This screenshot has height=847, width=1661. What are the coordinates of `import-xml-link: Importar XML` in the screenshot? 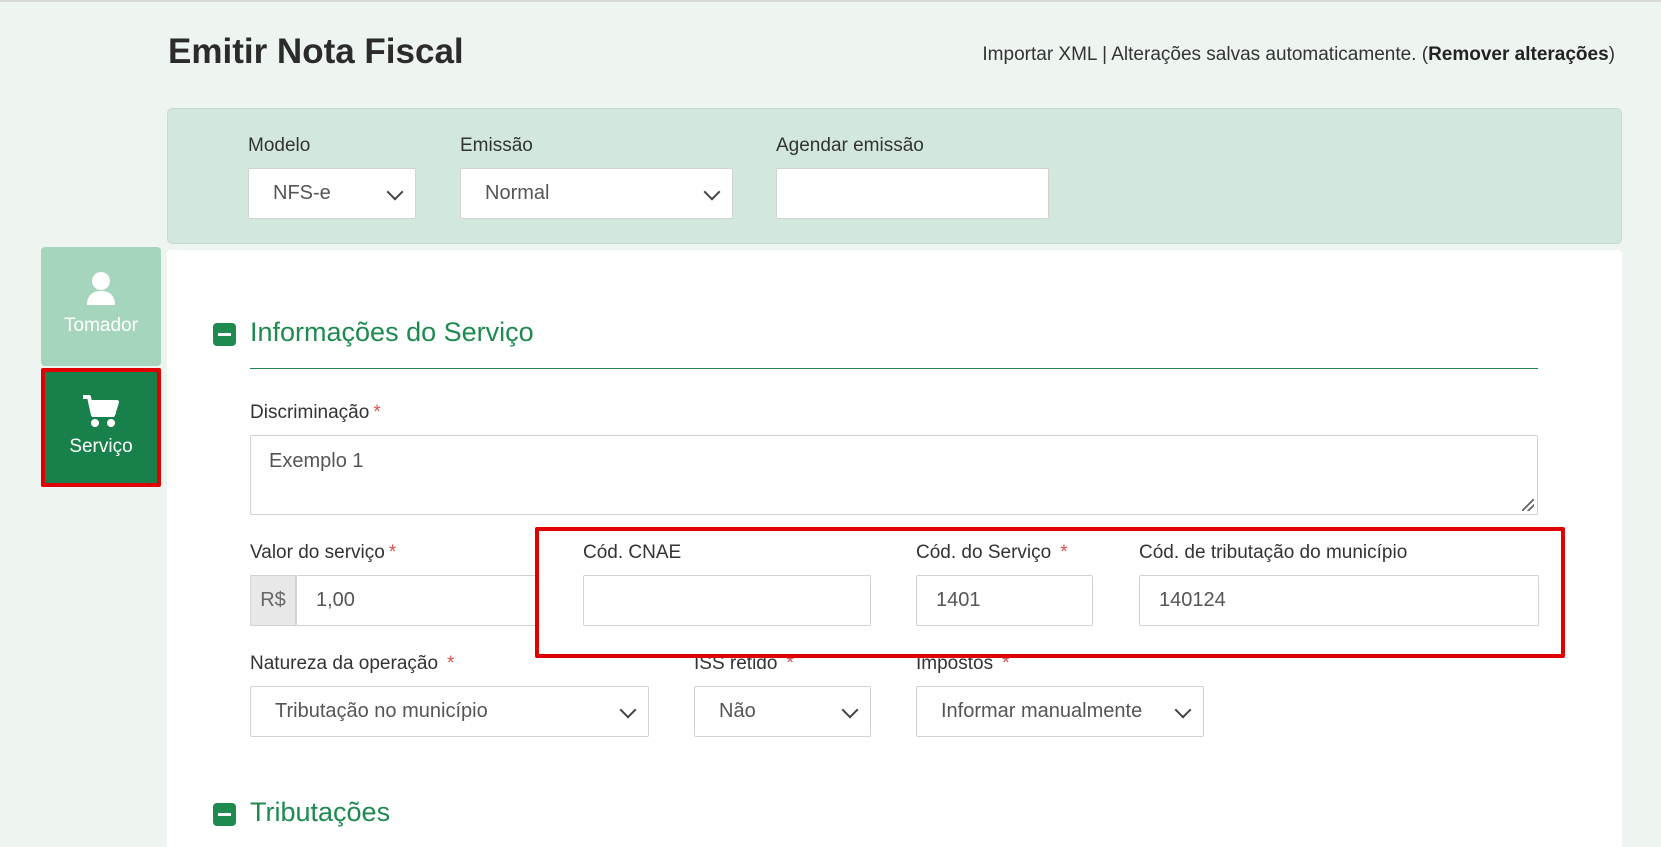 It's located at (1039, 54).